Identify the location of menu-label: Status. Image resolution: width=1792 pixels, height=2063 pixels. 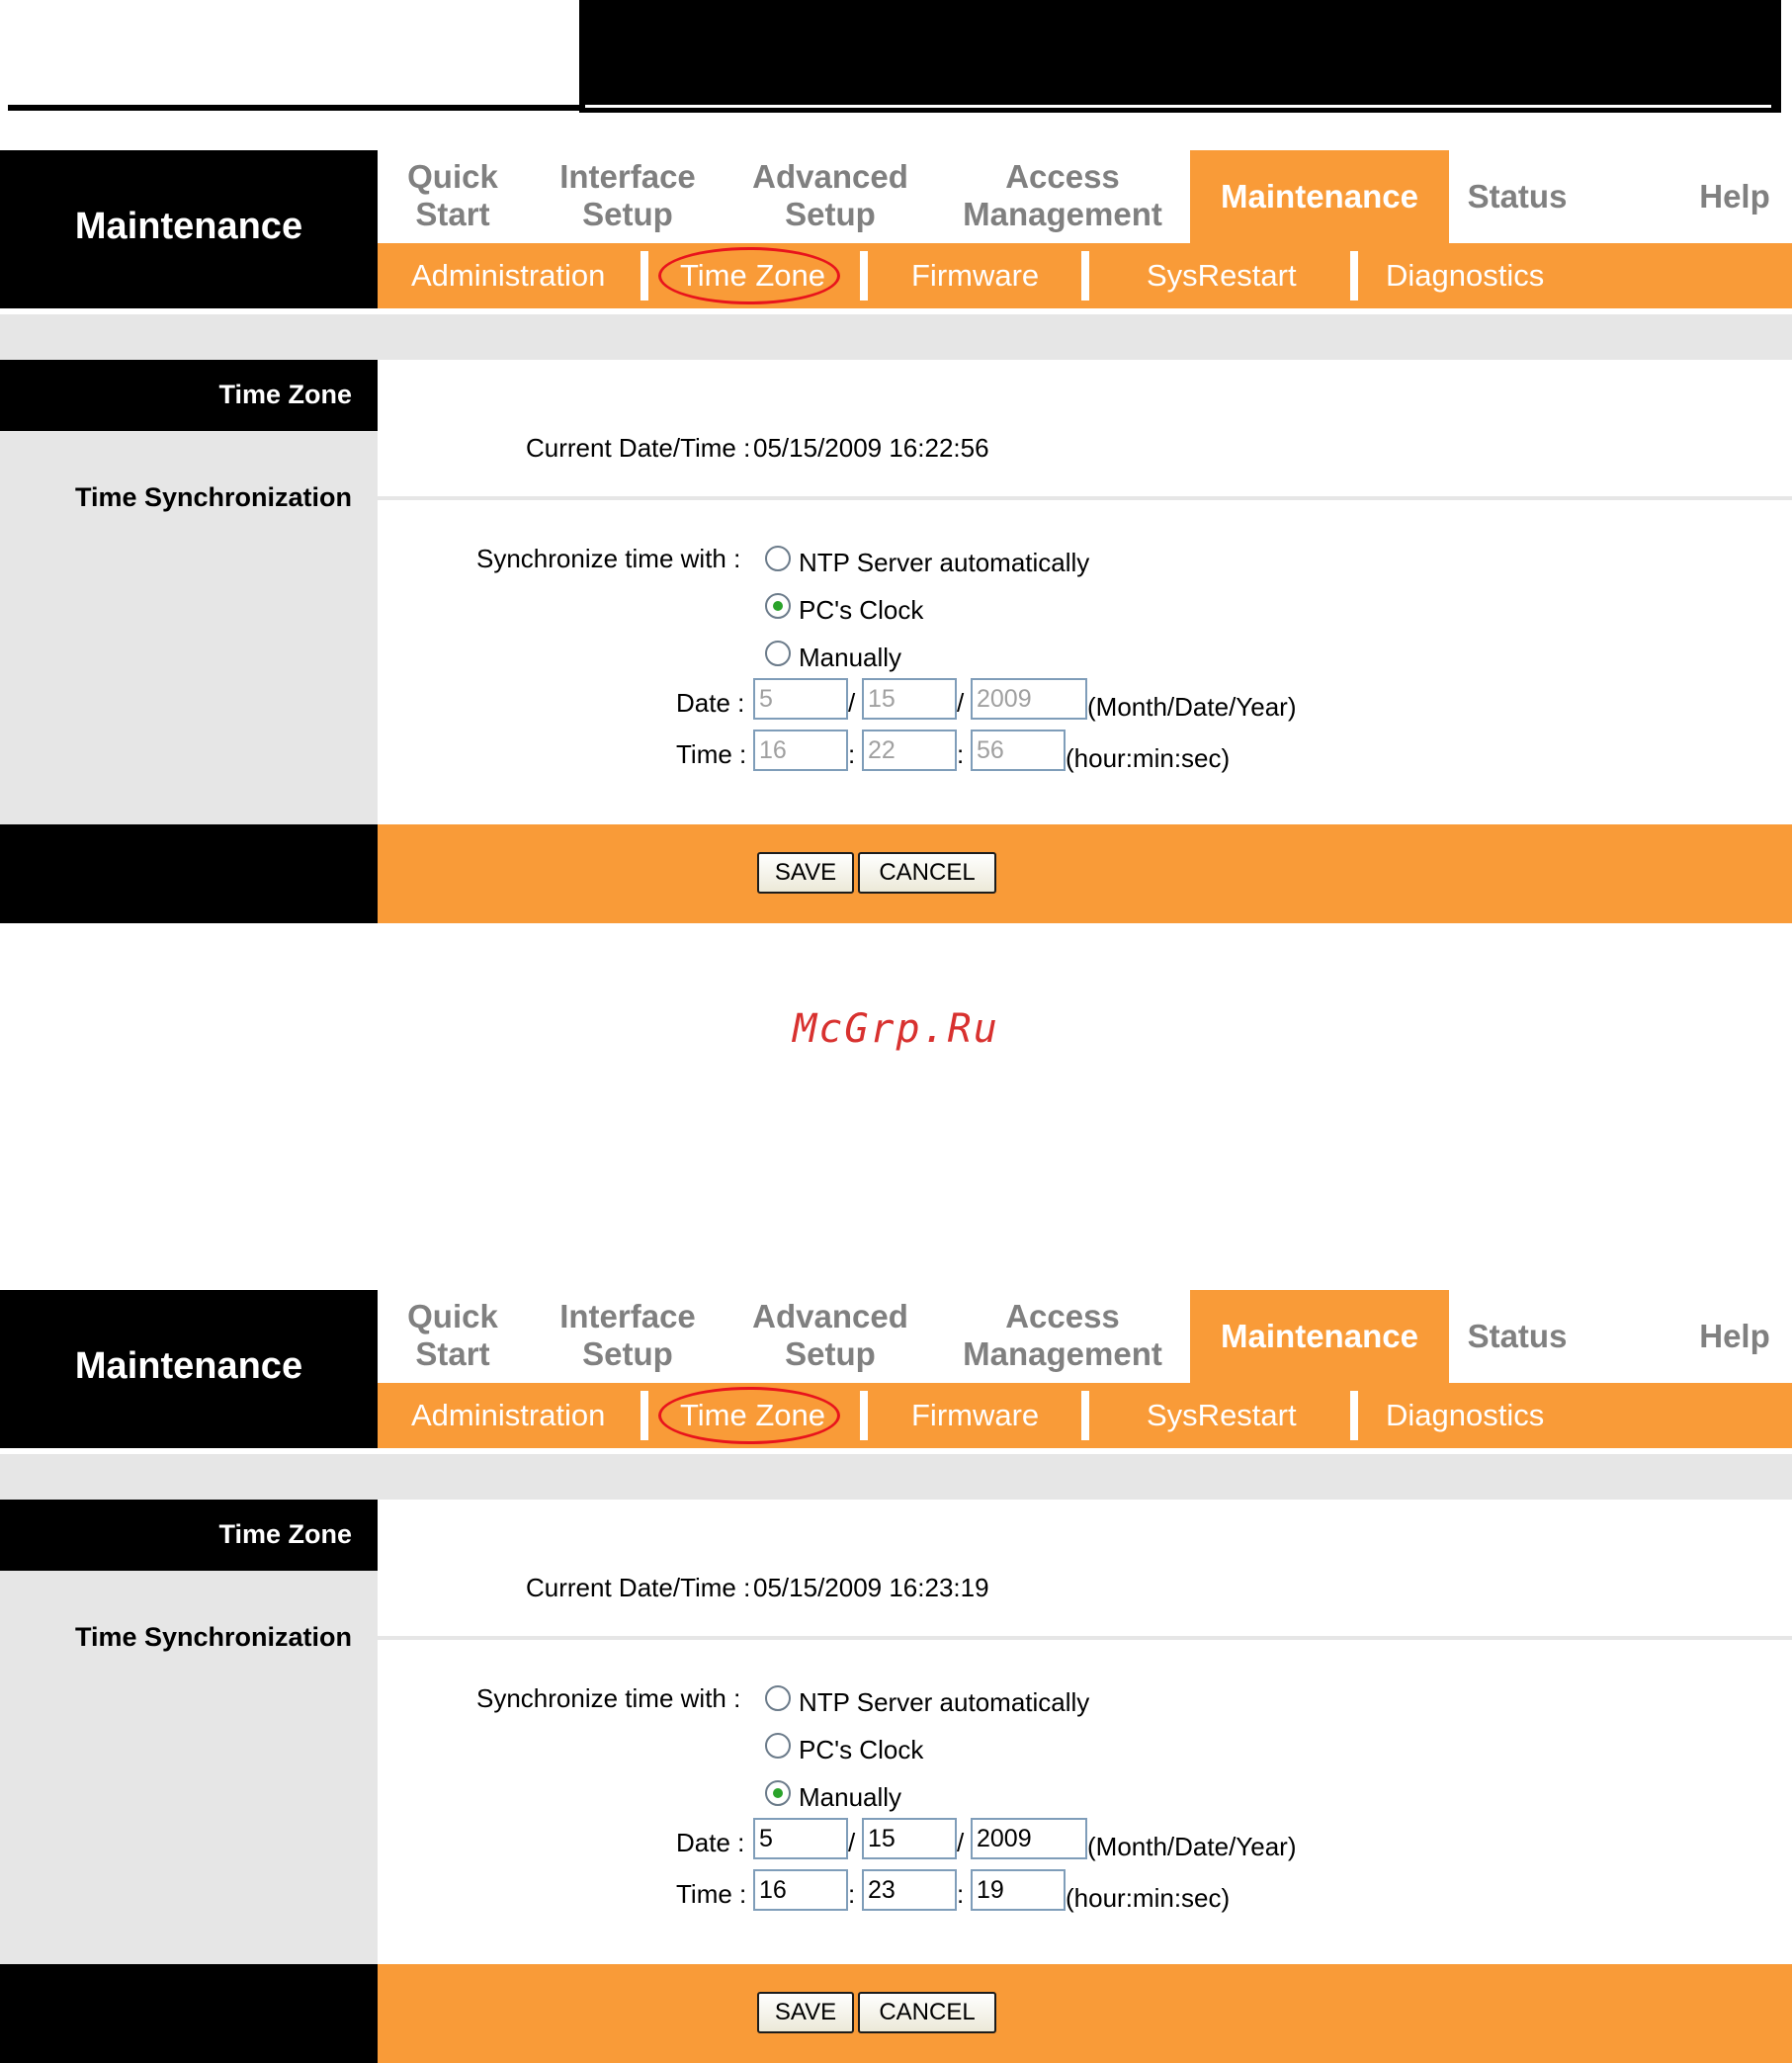
(1517, 196).